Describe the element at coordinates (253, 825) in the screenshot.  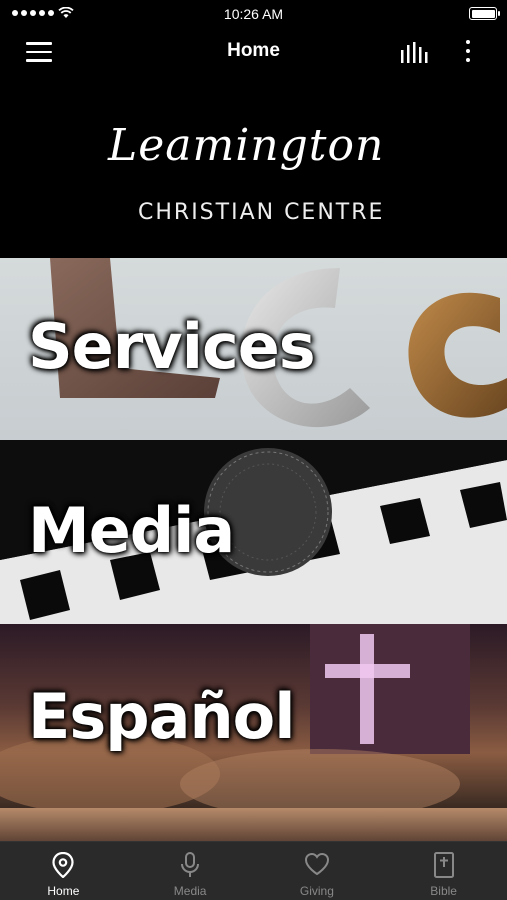
I see `next-tile-partial` at that location.